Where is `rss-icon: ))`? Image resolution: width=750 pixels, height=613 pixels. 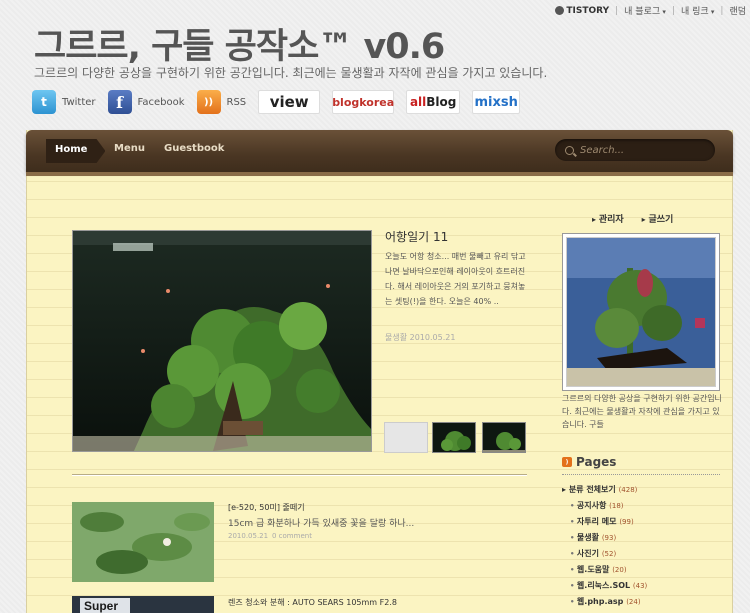
rss-icon: )) is located at coordinates (208, 102).